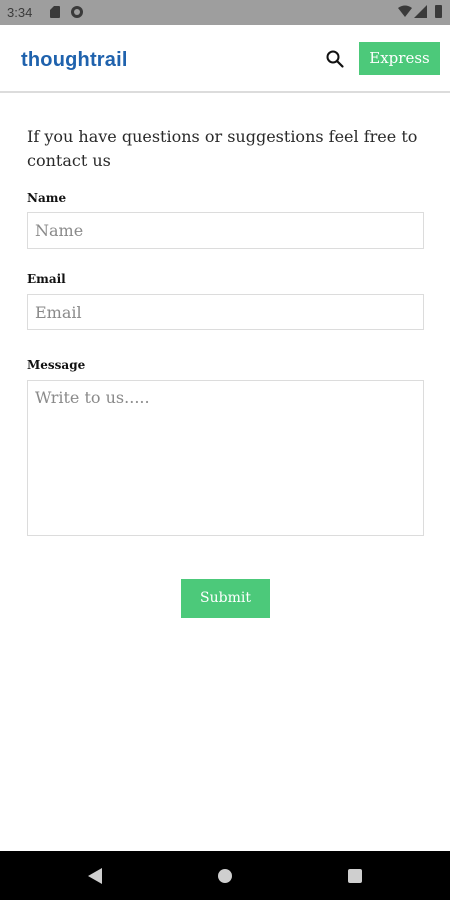 This screenshot has width=450, height=900. I want to click on email-input, so click(225, 312).